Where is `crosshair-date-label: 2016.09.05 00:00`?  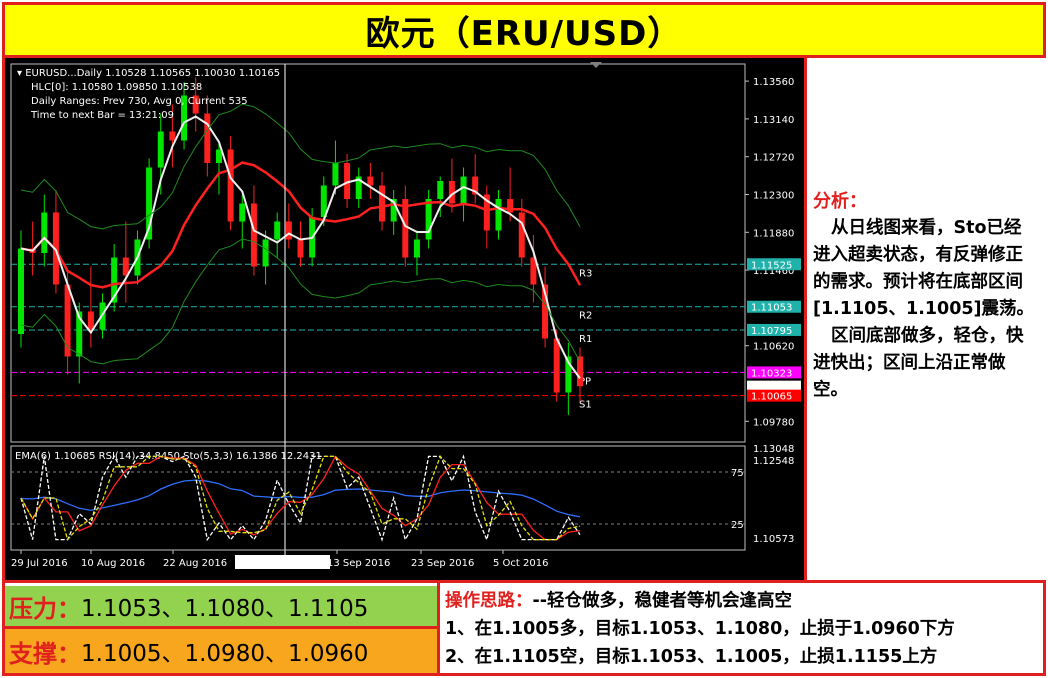
crosshair-date-label: 2016.09.05 00:00 is located at coordinates (283, 563).